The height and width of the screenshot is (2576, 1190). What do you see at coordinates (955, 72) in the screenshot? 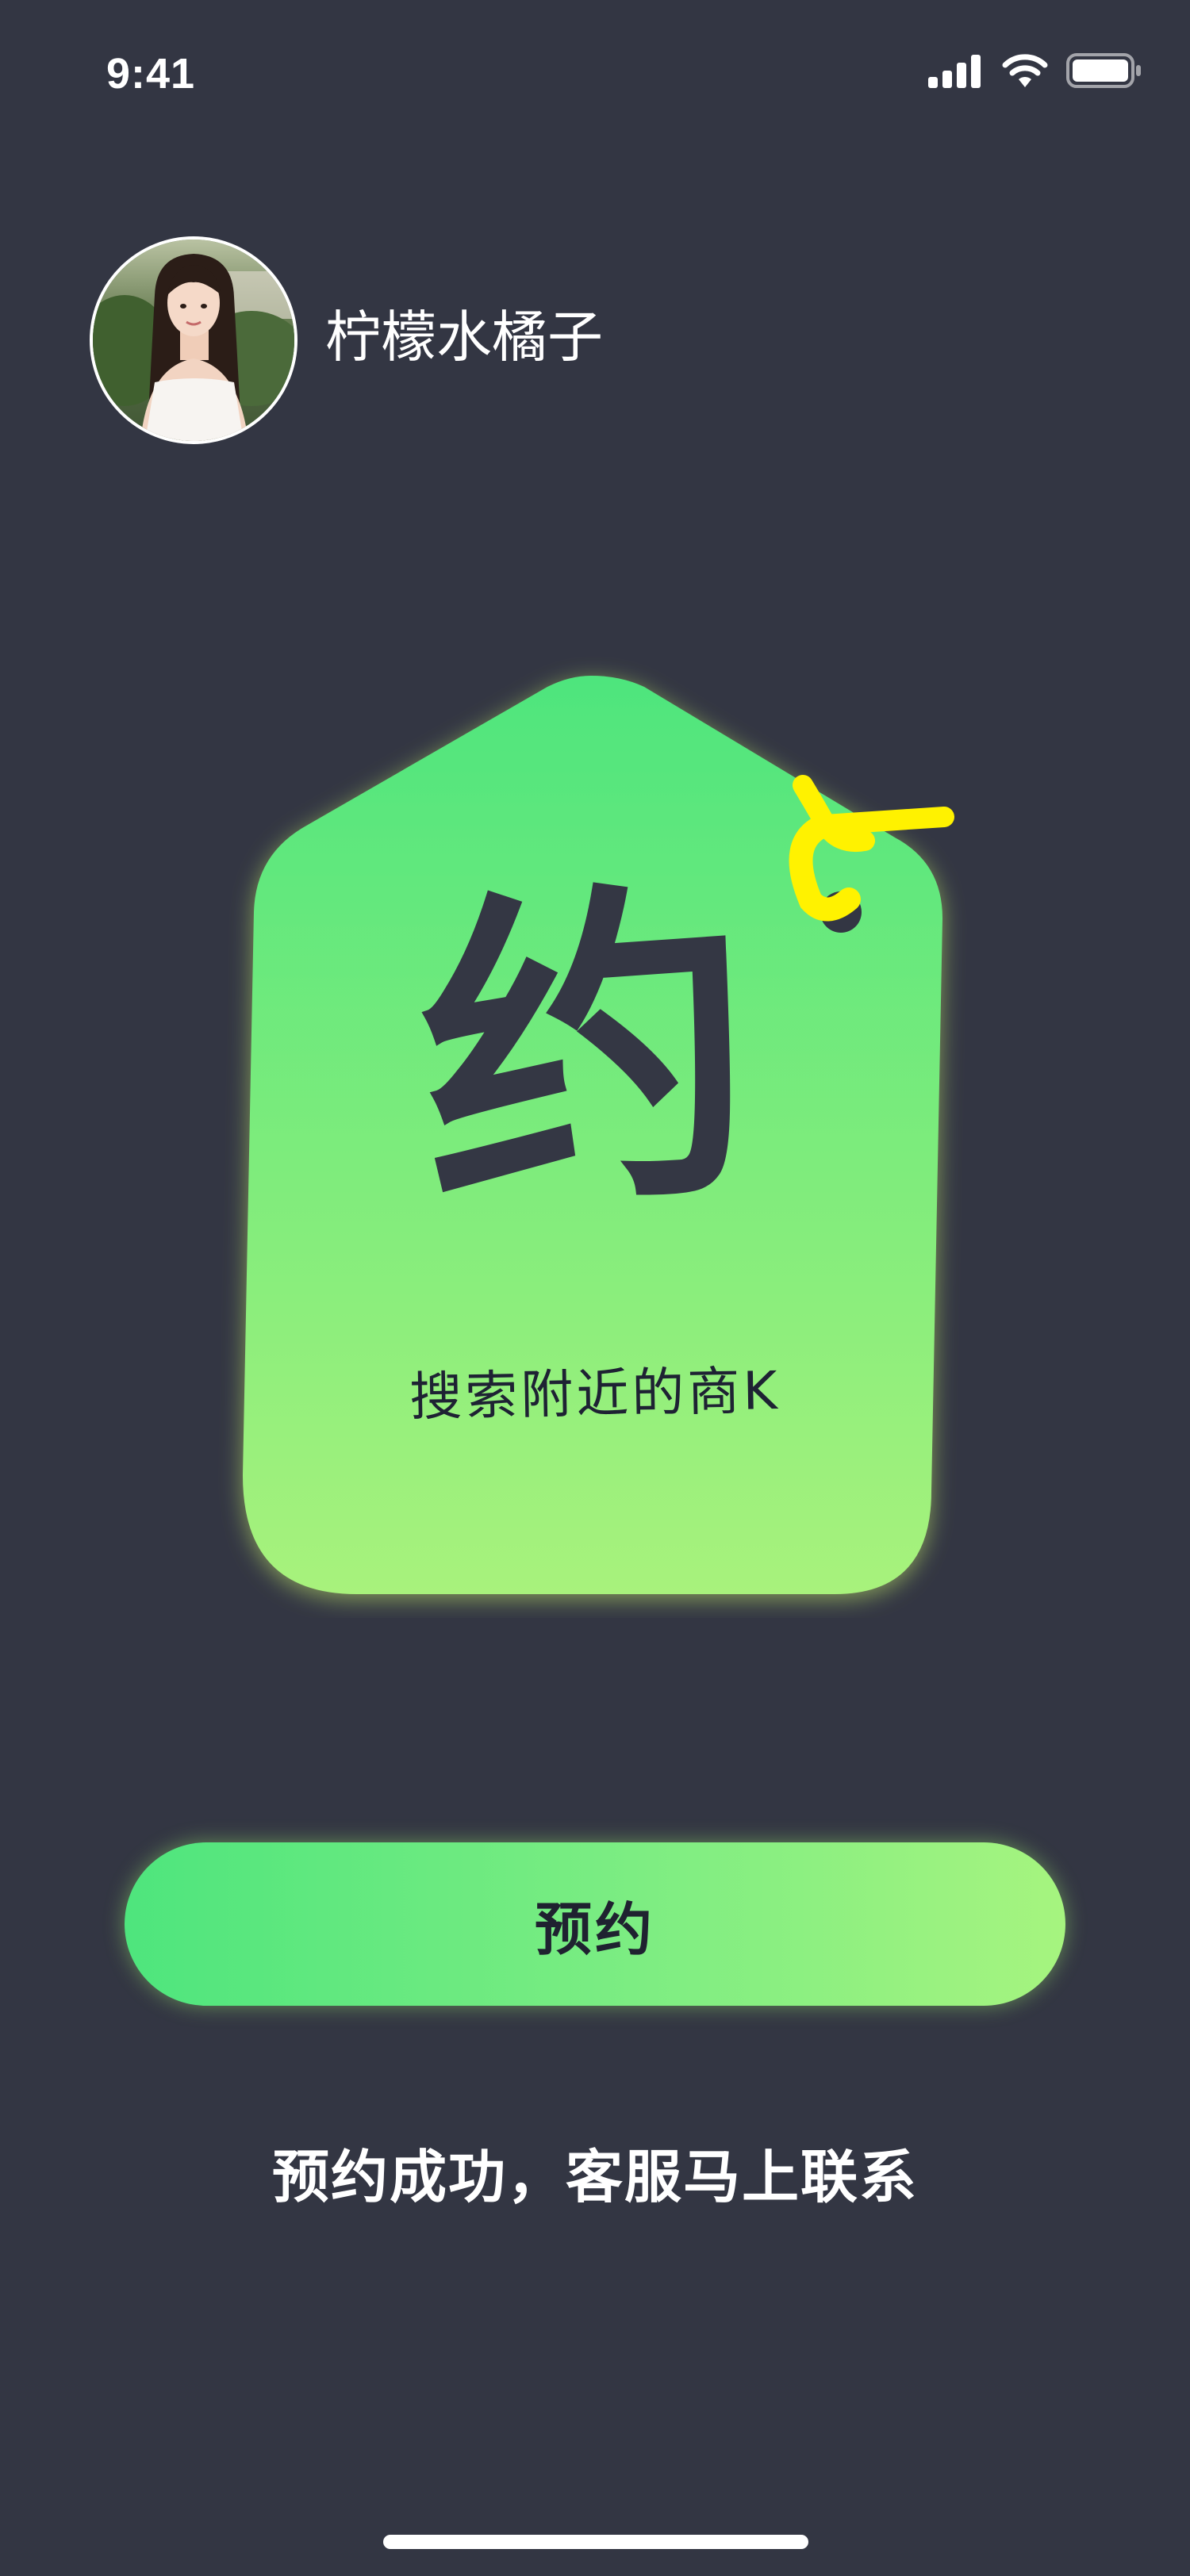
I see `cellular-signal-icon` at bounding box center [955, 72].